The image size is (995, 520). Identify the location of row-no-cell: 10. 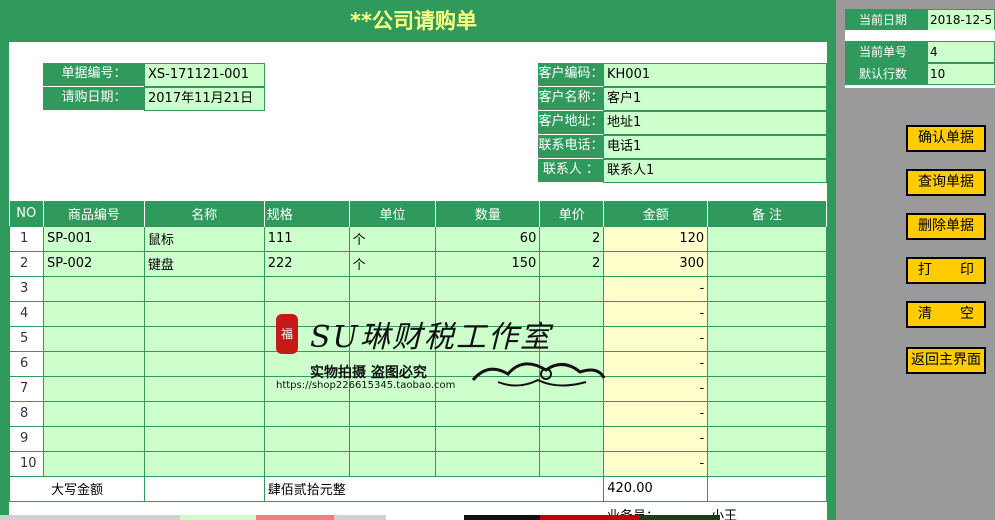
(26, 463).